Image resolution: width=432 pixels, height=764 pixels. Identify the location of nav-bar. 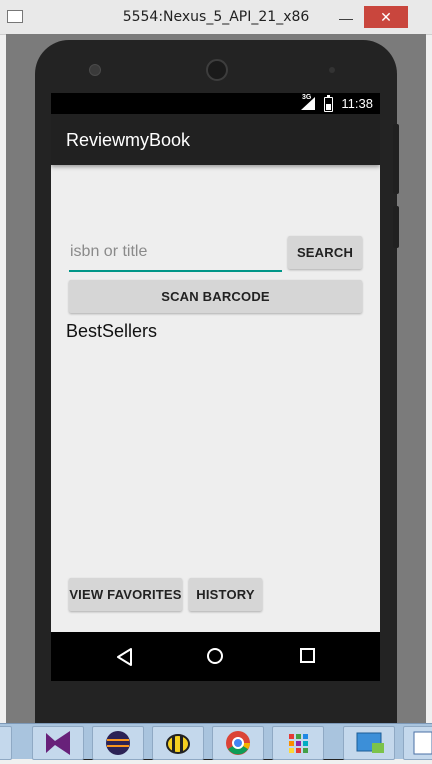
(215, 656).